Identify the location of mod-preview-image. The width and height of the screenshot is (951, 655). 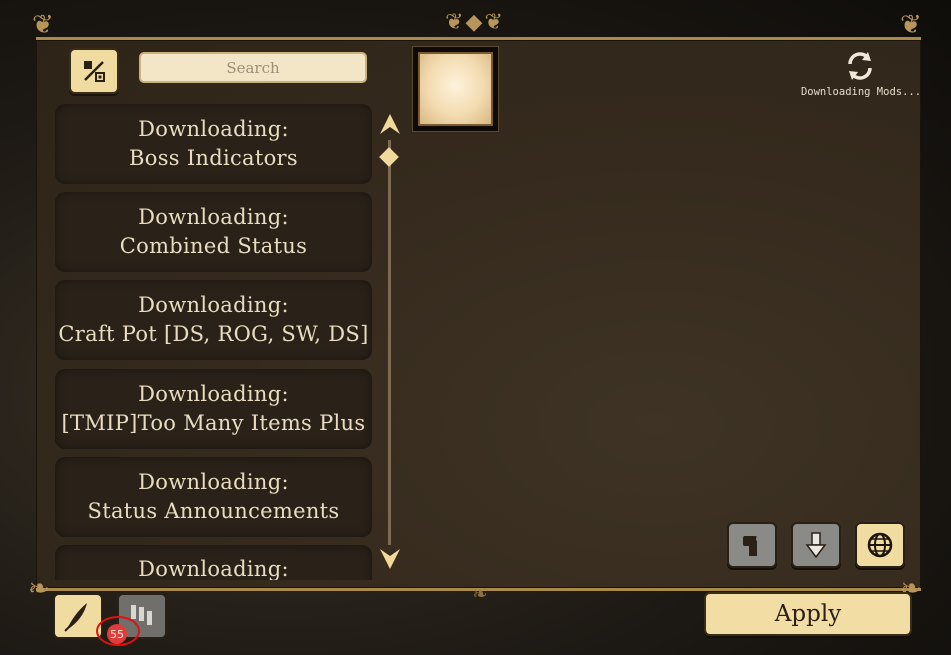
(455, 89).